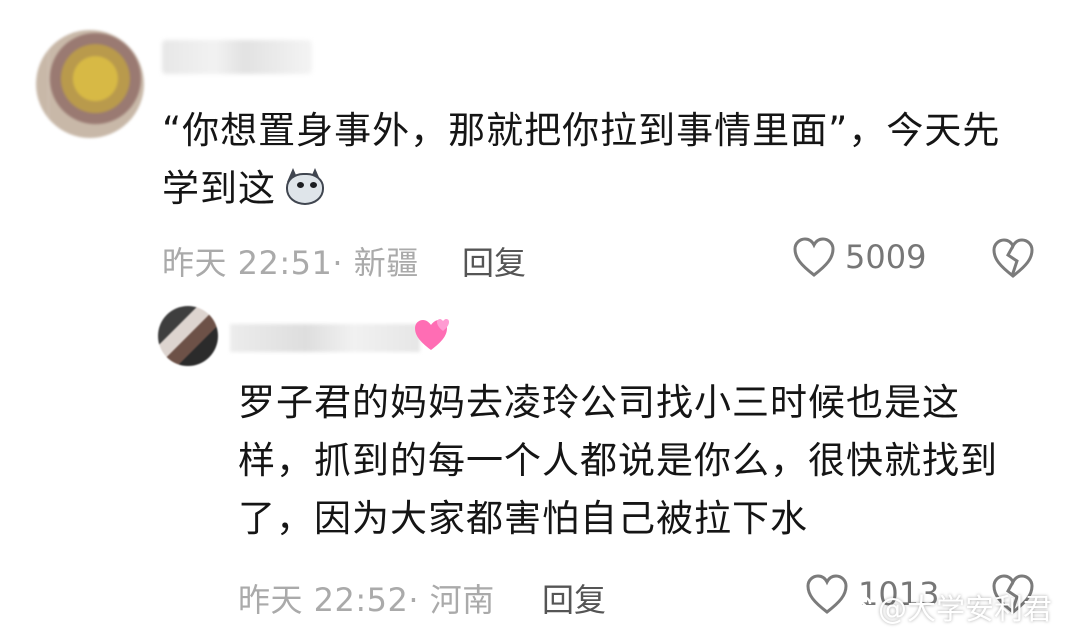 This screenshot has width=1080, height=633. I want to click on reply-username-blurred, so click(325, 338).